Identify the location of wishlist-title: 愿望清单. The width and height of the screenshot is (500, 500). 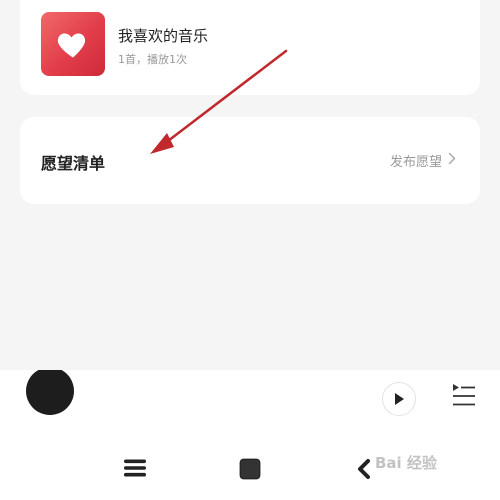
(73, 163).